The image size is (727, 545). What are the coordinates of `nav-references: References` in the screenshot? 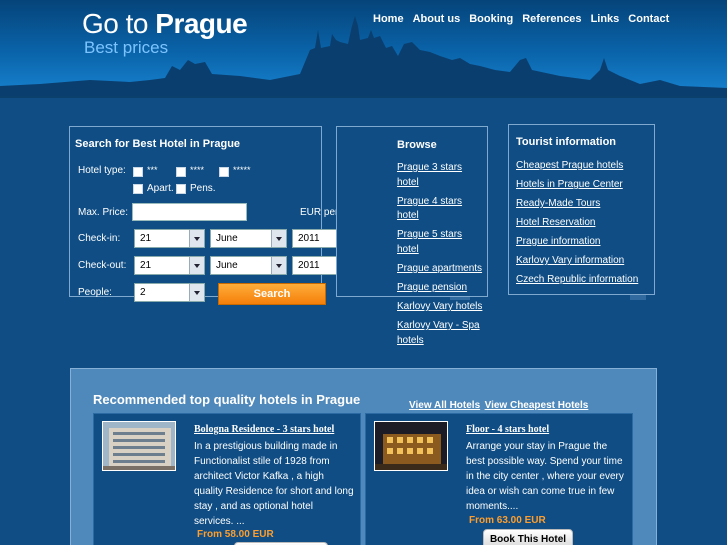 It's located at (551, 19).